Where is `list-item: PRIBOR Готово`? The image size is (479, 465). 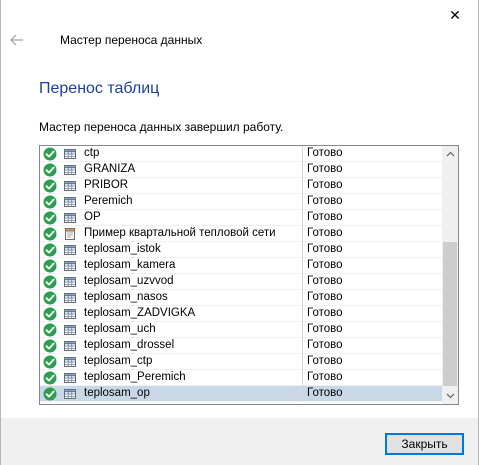
list-item: PRIBOR Готово is located at coordinates (242, 186).